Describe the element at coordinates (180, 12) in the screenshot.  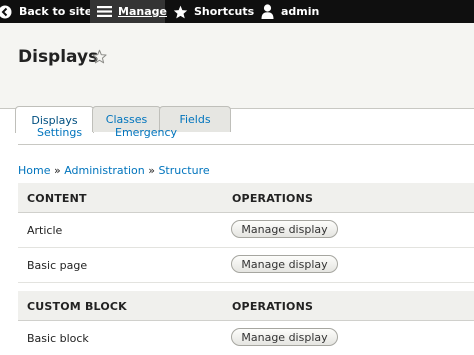
I see `star-icon` at that location.